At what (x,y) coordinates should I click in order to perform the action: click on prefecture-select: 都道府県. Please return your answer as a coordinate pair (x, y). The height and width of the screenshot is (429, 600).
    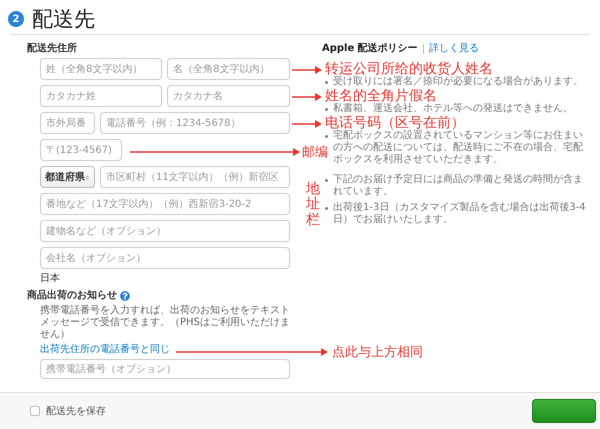
    Looking at the image, I should click on (67, 177).